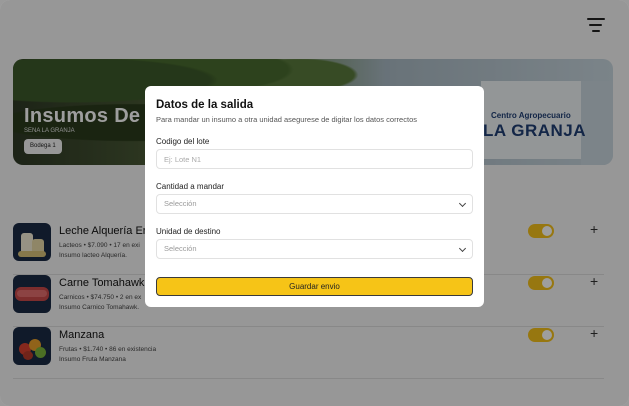 Image resolution: width=629 pixels, height=406 pixels. I want to click on lot-code-input, so click(314, 159).